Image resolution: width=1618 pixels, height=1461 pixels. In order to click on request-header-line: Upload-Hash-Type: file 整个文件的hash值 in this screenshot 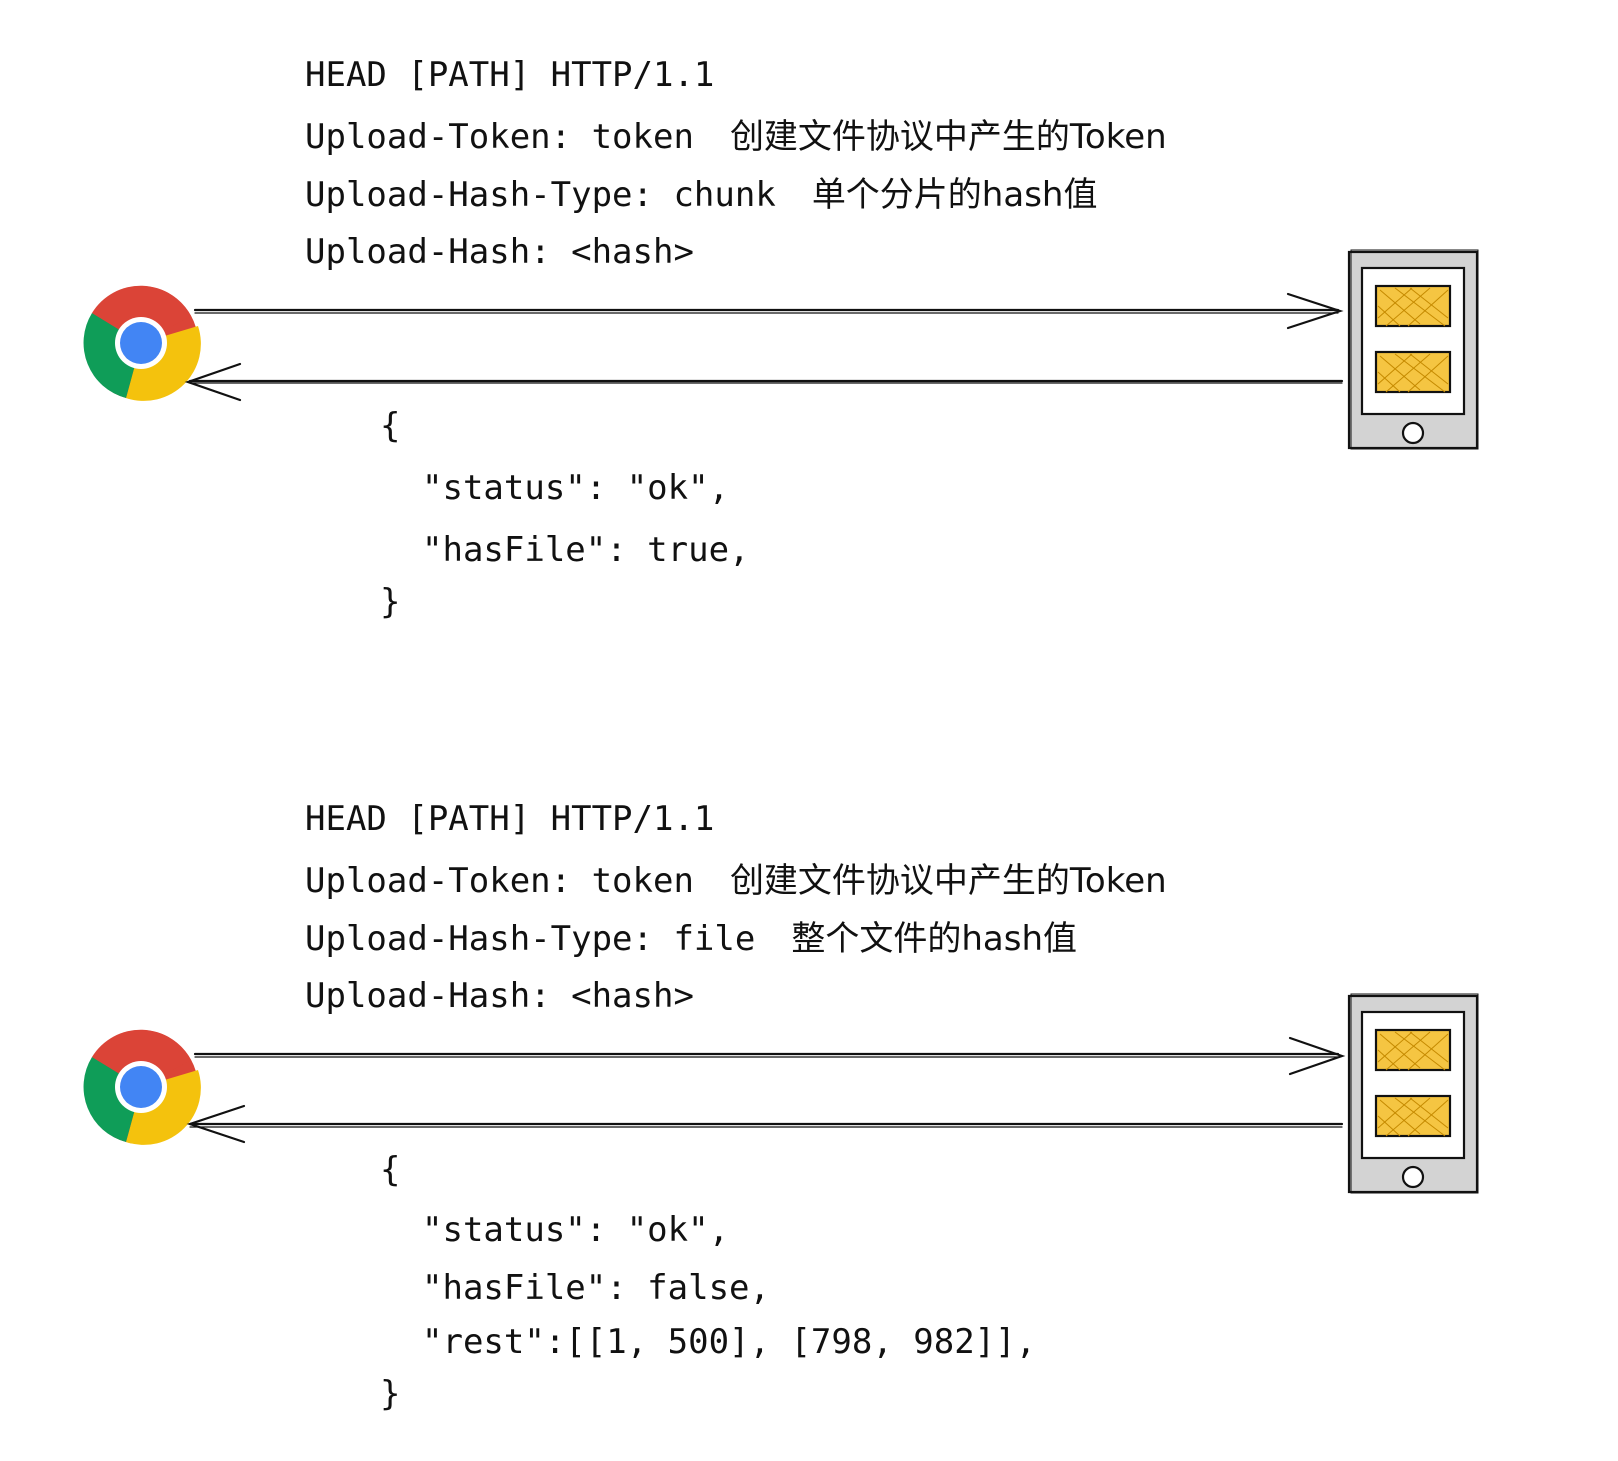, I will do `click(691, 939)`.